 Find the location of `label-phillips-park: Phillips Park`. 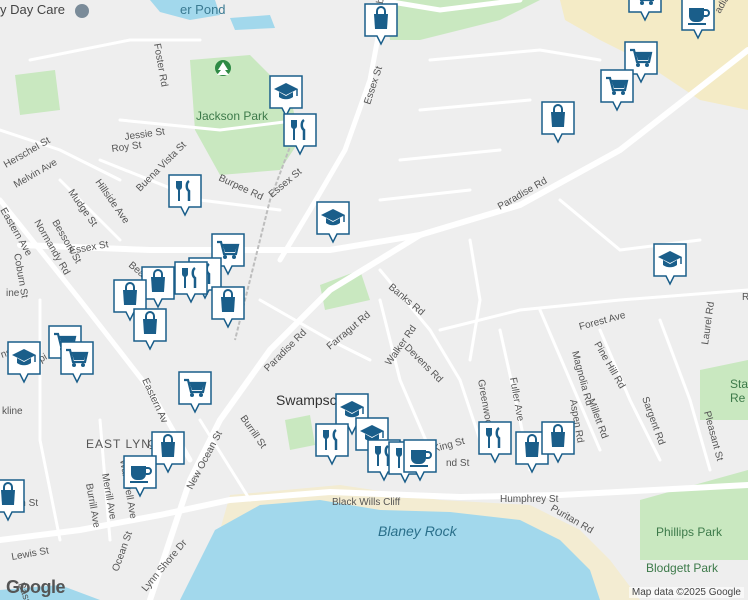

label-phillips-park: Phillips Park is located at coordinates (689, 532).